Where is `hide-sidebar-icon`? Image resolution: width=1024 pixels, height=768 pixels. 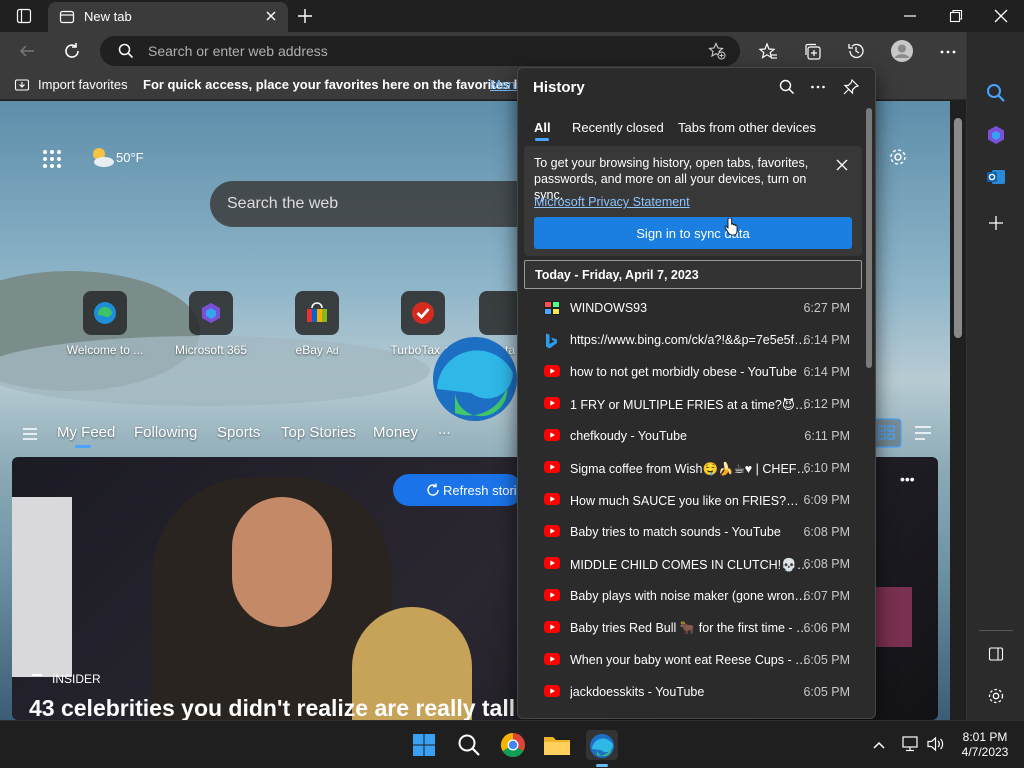
hide-sidebar-icon is located at coordinates (996, 654).